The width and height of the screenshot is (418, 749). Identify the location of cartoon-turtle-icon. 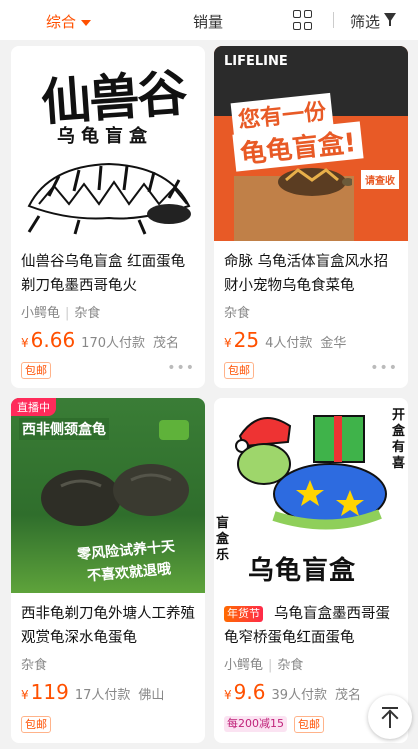
(311, 472).